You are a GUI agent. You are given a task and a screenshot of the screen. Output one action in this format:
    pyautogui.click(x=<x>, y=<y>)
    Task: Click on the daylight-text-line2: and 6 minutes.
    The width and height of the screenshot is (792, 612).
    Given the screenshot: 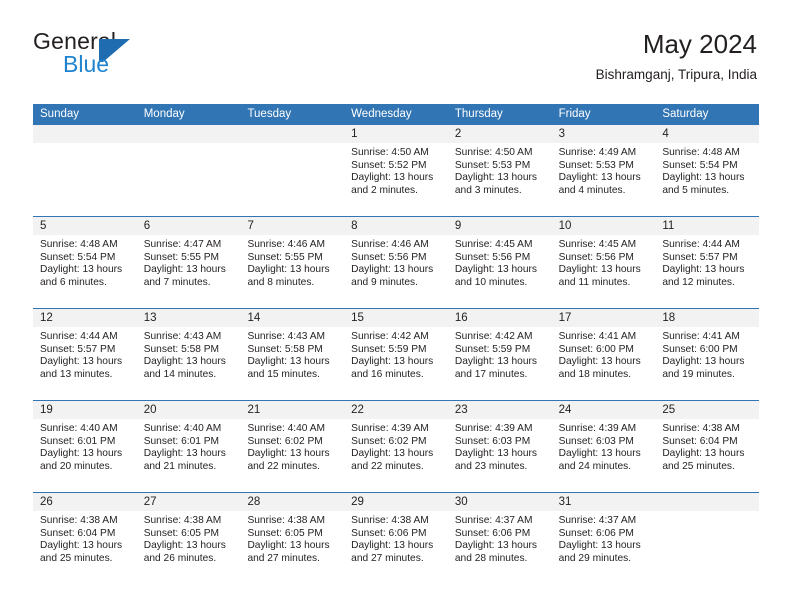 What is the action you would take?
    pyautogui.click(x=73, y=282)
    